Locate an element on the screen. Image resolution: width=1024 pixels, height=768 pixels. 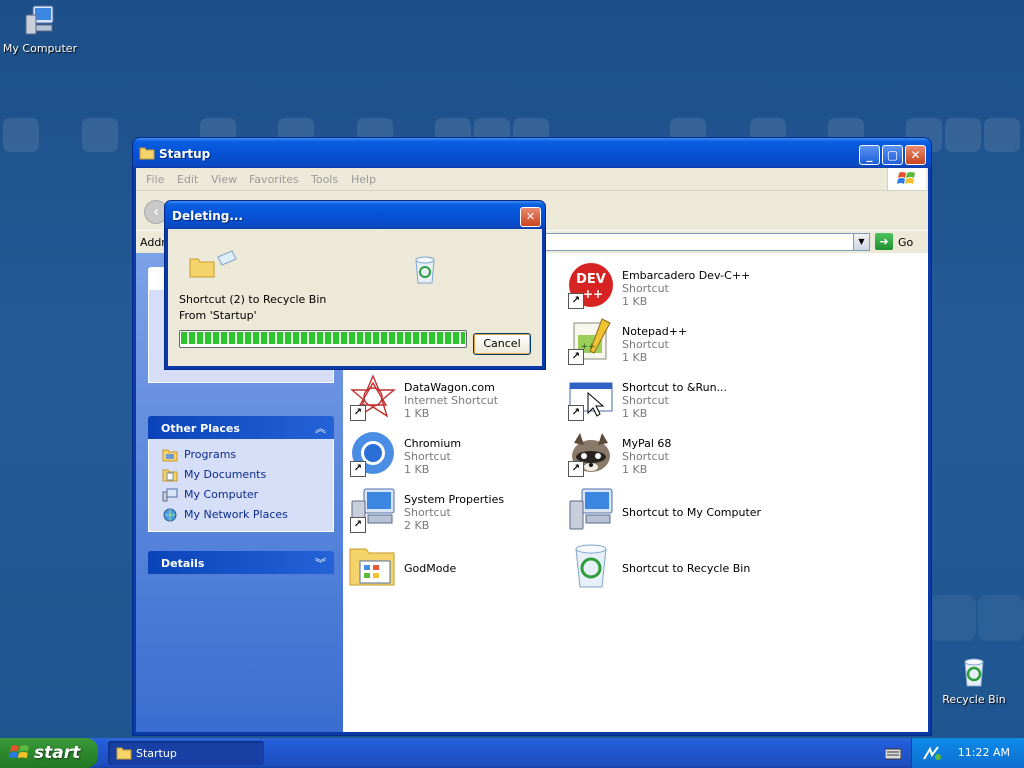
expand-chevron-icon: ︾ is located at coordinates (320, 563).